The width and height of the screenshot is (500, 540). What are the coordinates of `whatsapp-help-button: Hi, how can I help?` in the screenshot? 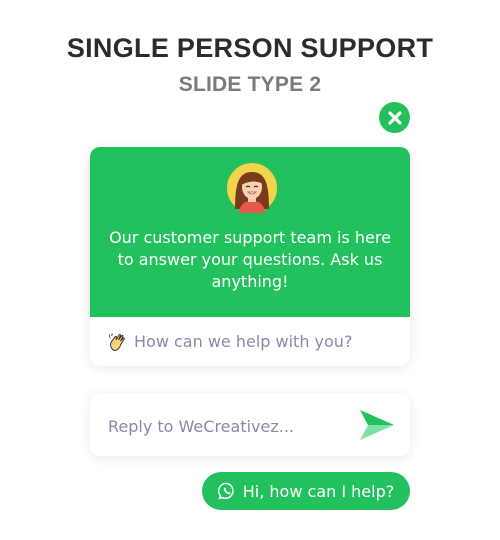 It's located at (306, 491).